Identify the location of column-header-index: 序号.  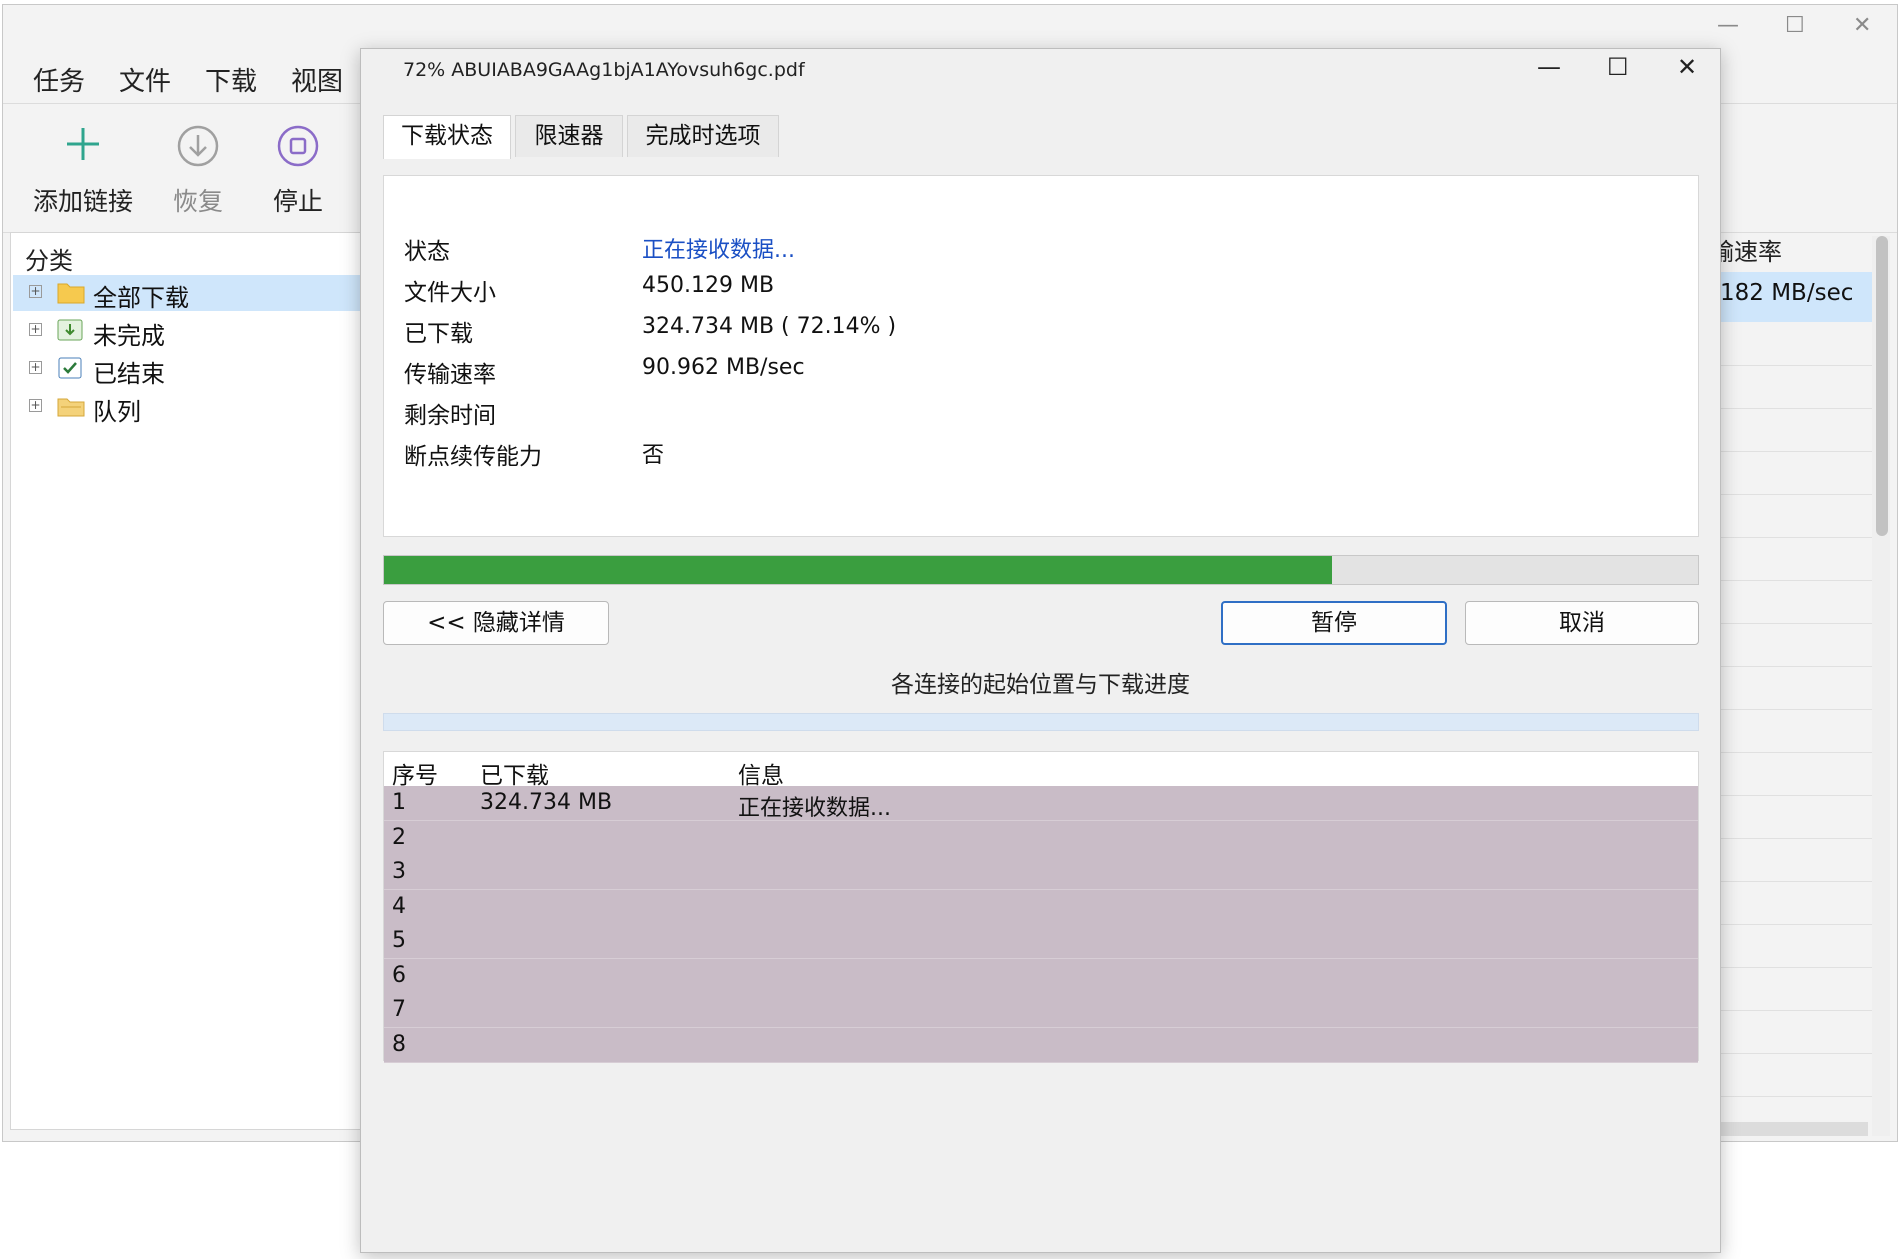
(415, 773).